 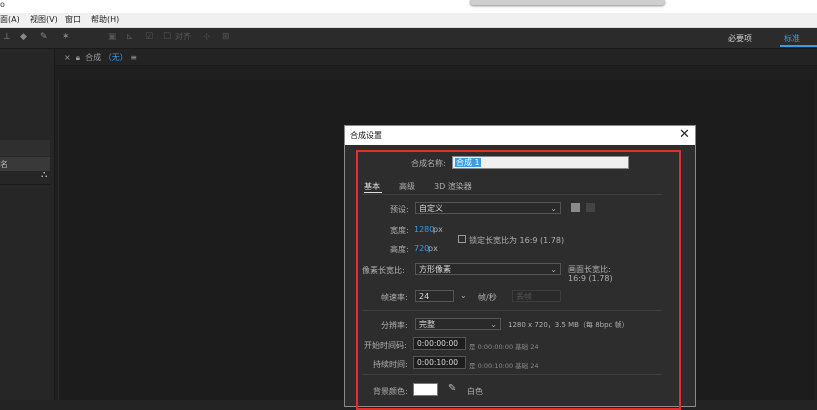 What do you see at coordinates (133, 57) in the screenshot?
I see `panel-menu-icon: ≡` at bounding box center [133, 57].